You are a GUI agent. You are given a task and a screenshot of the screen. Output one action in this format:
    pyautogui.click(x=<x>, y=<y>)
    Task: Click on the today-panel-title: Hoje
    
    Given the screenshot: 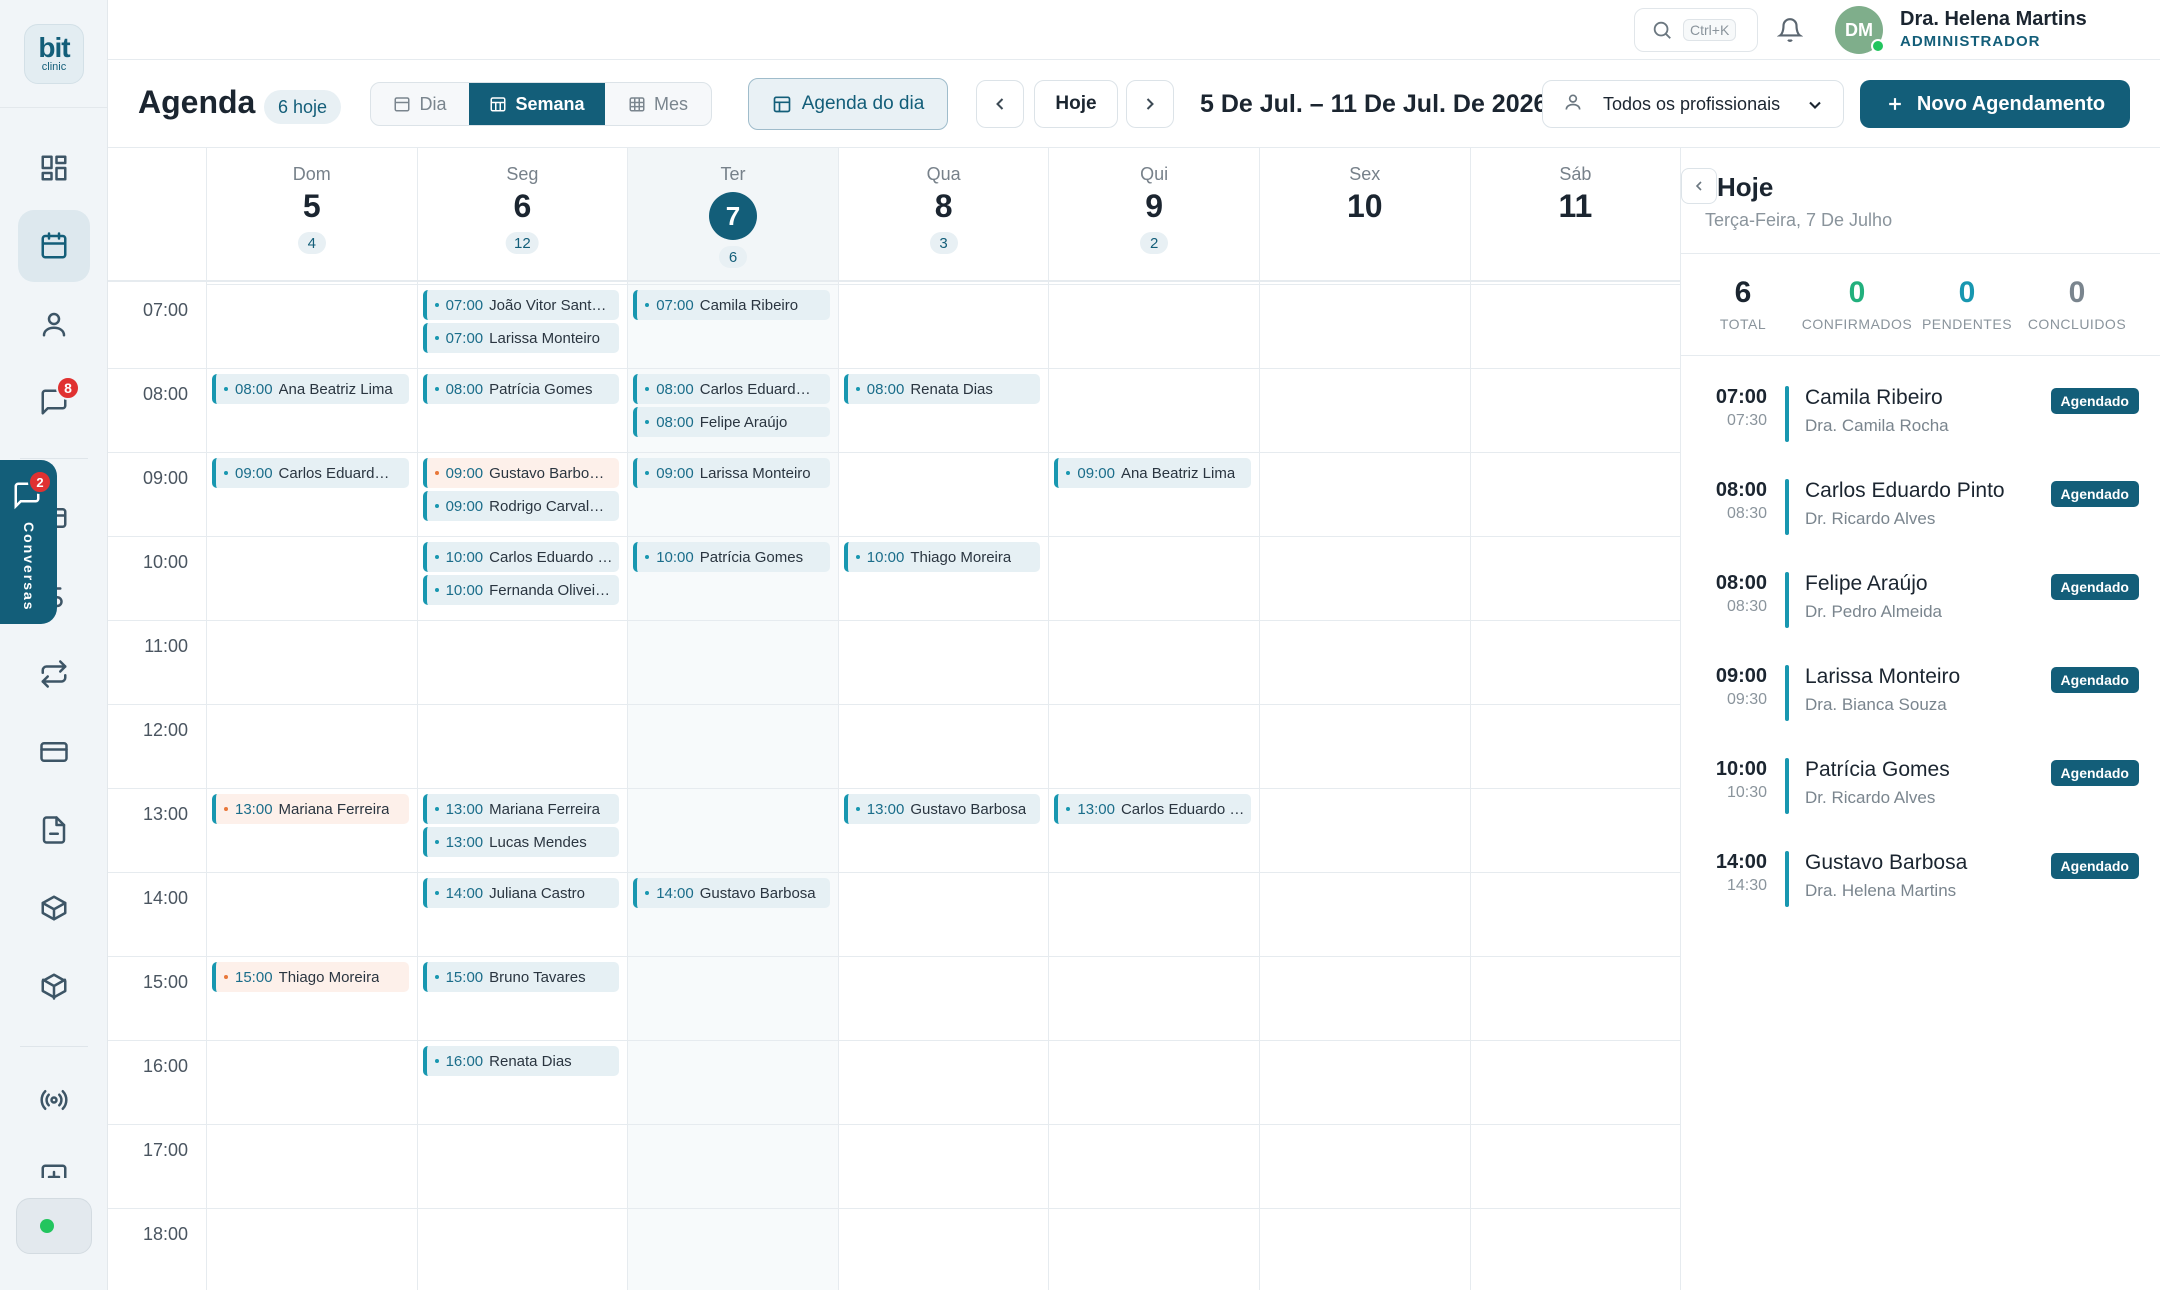 What is the action you would take?
    pyautogui.click(x=1745, y=187)
    